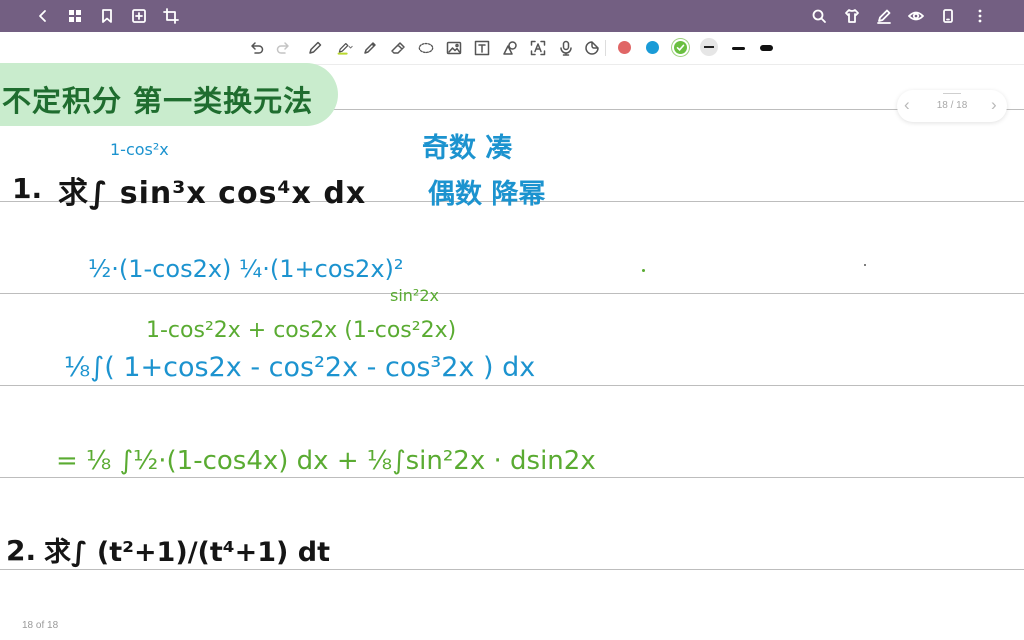 The width and height of the screenshot is (1024, 640). I want to click on text-box-icon, so click(482, 48).